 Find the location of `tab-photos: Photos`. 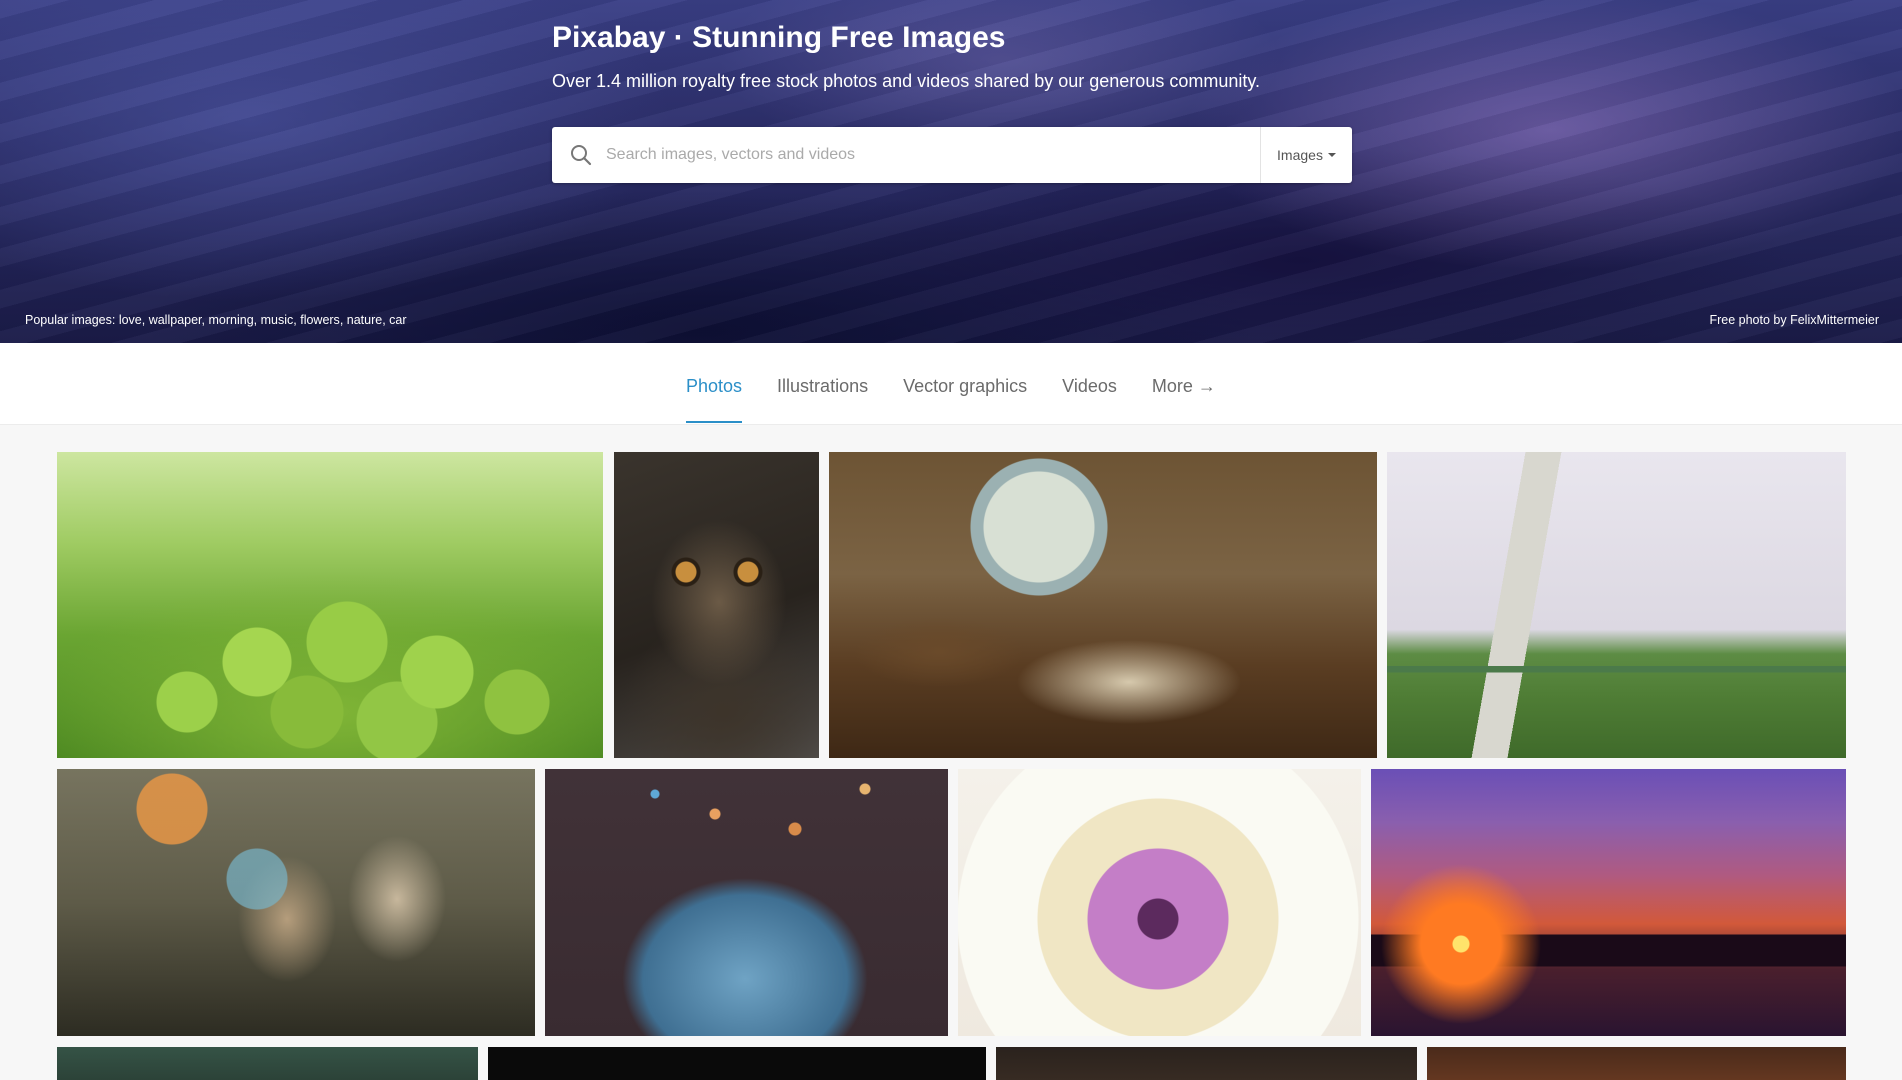

tab-photos: Photos is located at coordinates (714, 384).